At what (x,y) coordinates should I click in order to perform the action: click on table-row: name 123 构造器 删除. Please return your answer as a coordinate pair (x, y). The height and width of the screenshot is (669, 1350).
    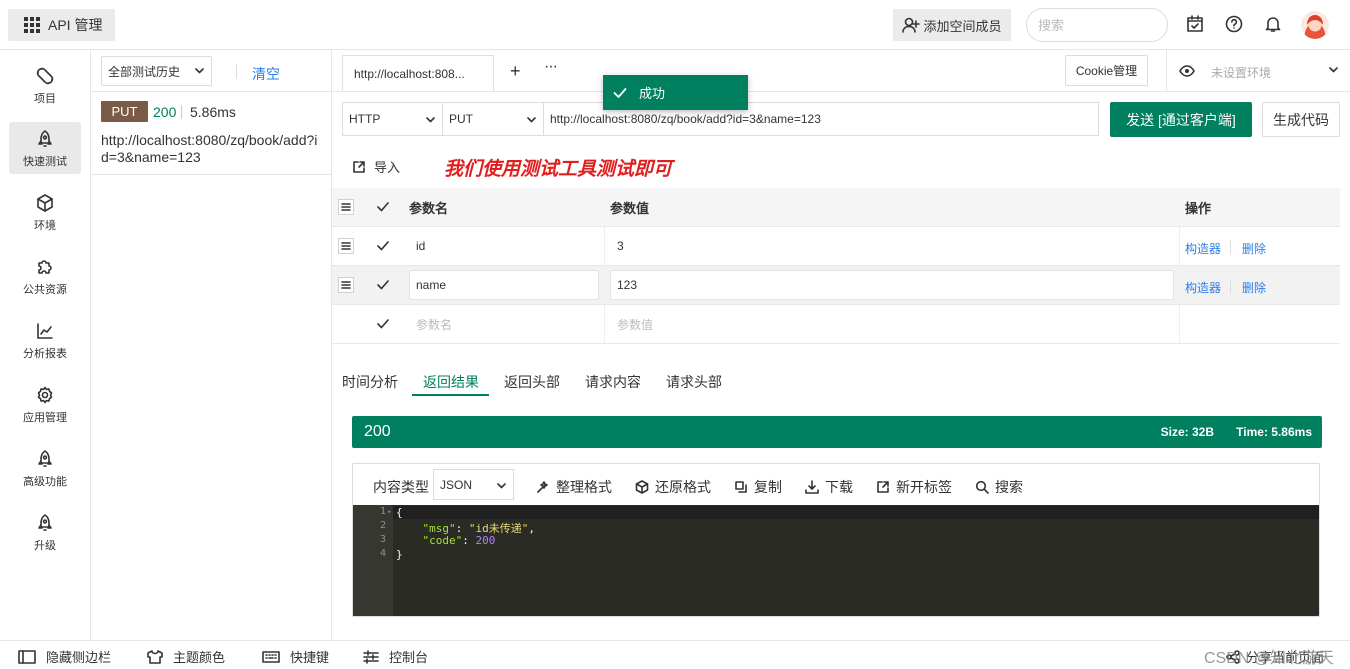
    Looking at the image, I should click on (836, 285).